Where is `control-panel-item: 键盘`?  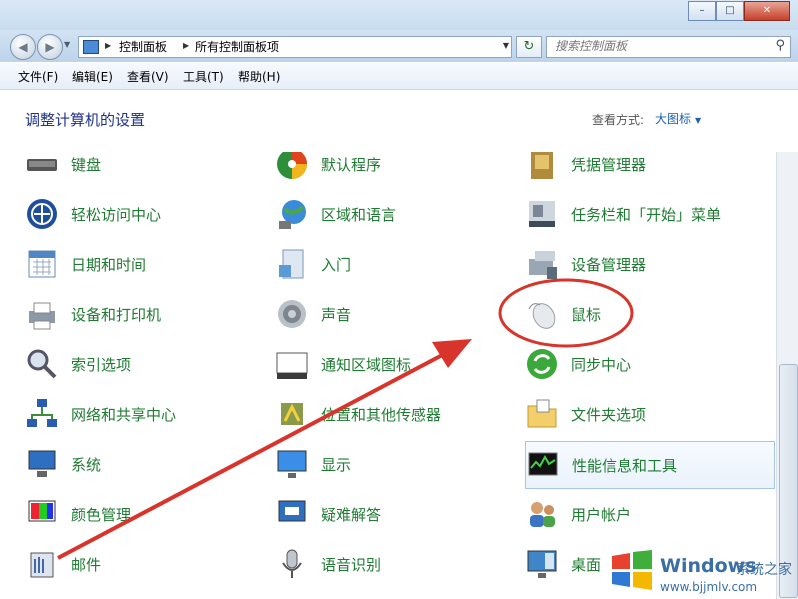
control-panel-item: 键盘 is located at coordinates (149, 169).